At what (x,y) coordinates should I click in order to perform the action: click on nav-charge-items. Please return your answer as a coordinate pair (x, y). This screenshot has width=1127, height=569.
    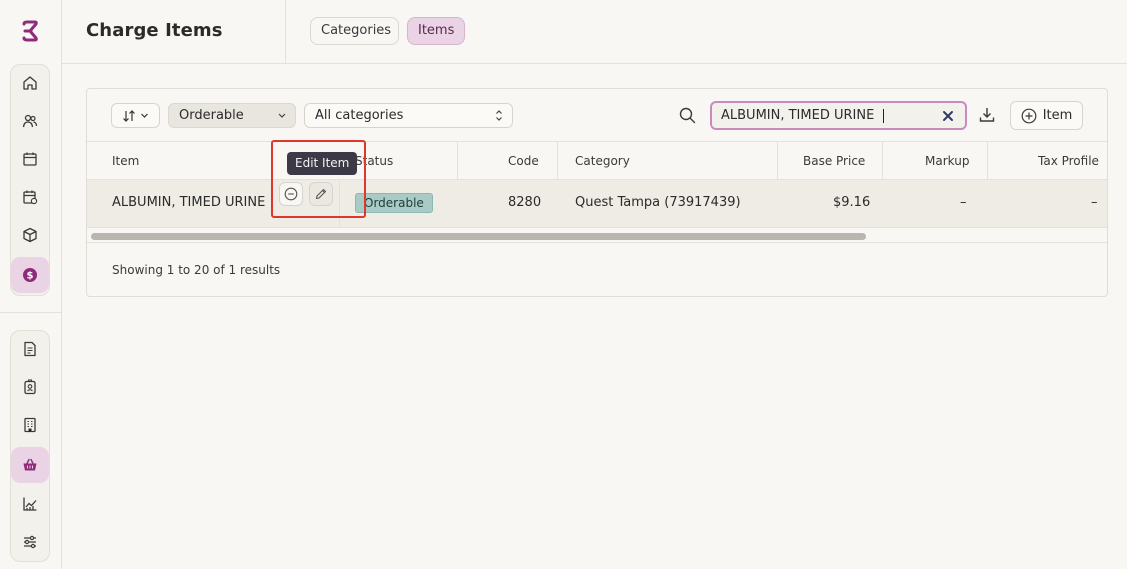
    Looking at the image, I should click on (30, 465).